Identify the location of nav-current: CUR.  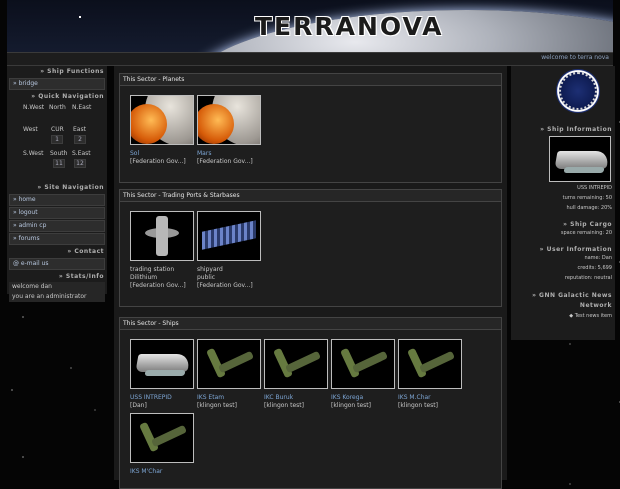
(57, 129).